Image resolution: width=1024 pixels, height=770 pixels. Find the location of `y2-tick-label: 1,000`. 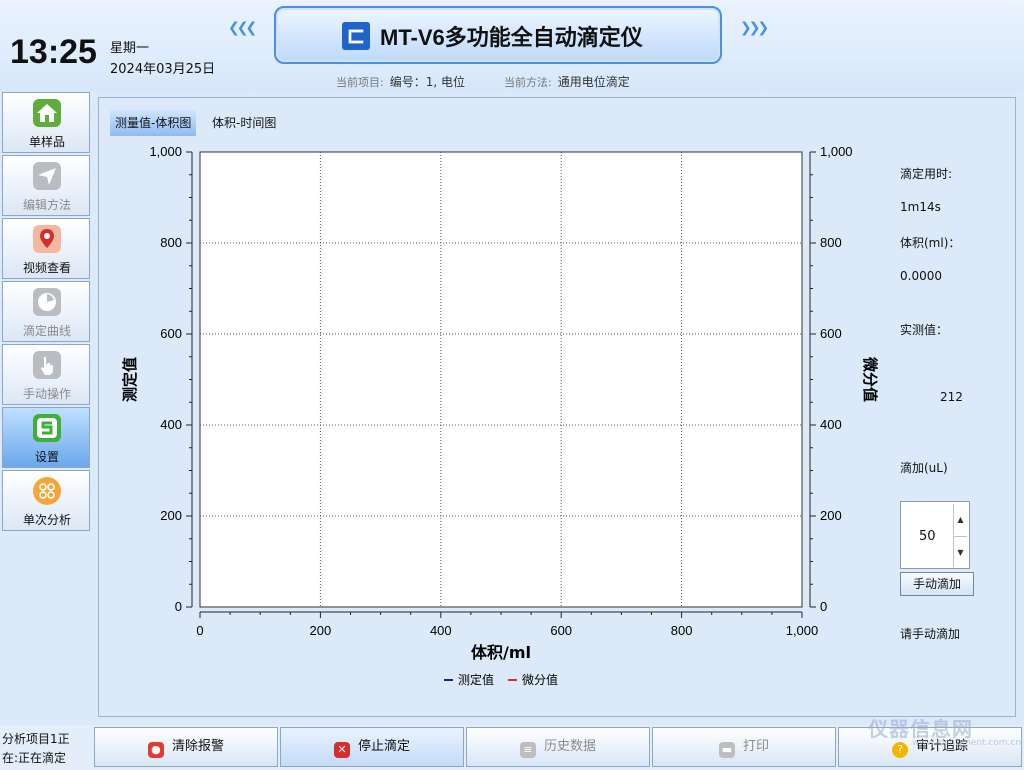

y2-tick-label: 1,000 is located at coordinates (836, 151).